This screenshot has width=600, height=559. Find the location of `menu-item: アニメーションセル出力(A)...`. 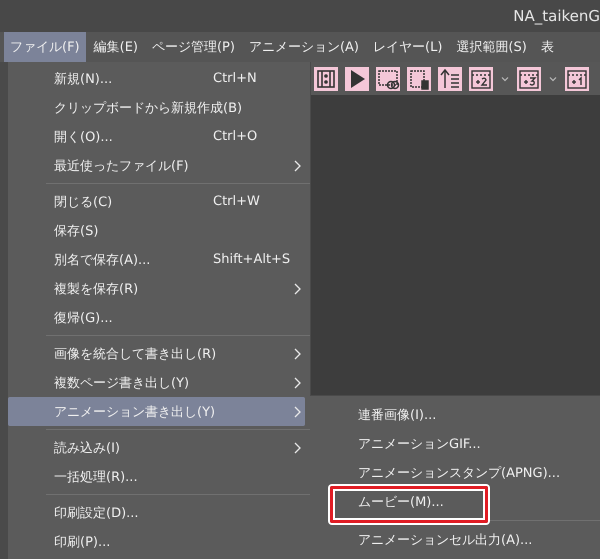

menu-item: アニメーションセル出力(A)... is located at coordinates (445, 539).